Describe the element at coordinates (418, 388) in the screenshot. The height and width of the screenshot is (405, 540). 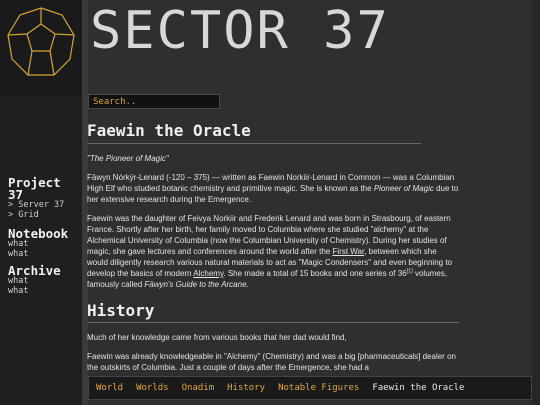
I see `breadcrumb-current: Faewin the Oracle` at that location.